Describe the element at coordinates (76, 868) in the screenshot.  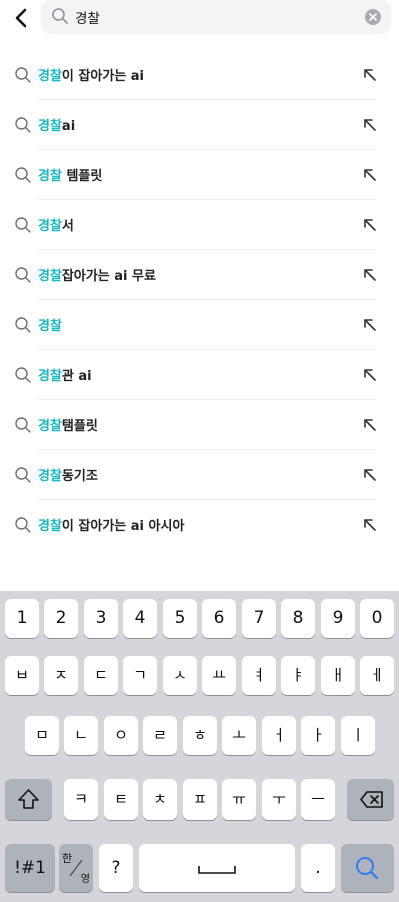
I see `language-key: 한 영` at that location.